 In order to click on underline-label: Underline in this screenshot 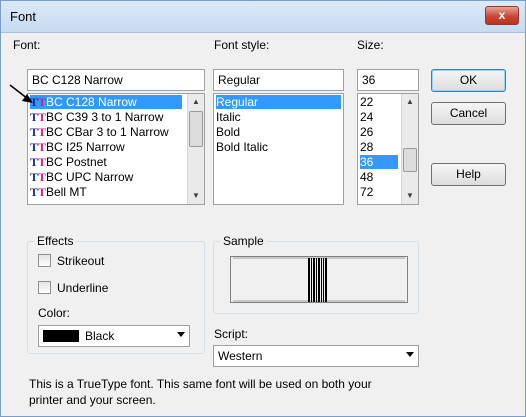, I will do `click(82, 288)`.